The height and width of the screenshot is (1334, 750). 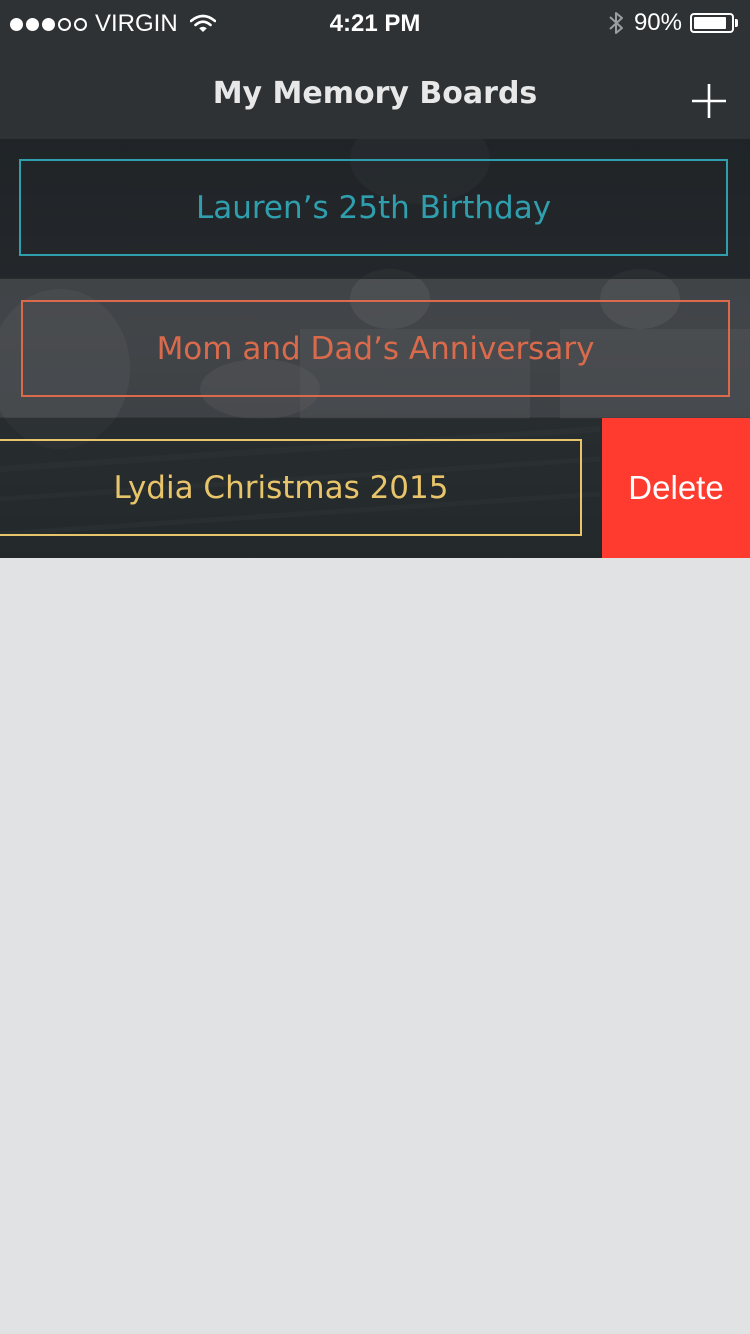 I want to click on delete-button: Delete, so click(x=676, y=488).